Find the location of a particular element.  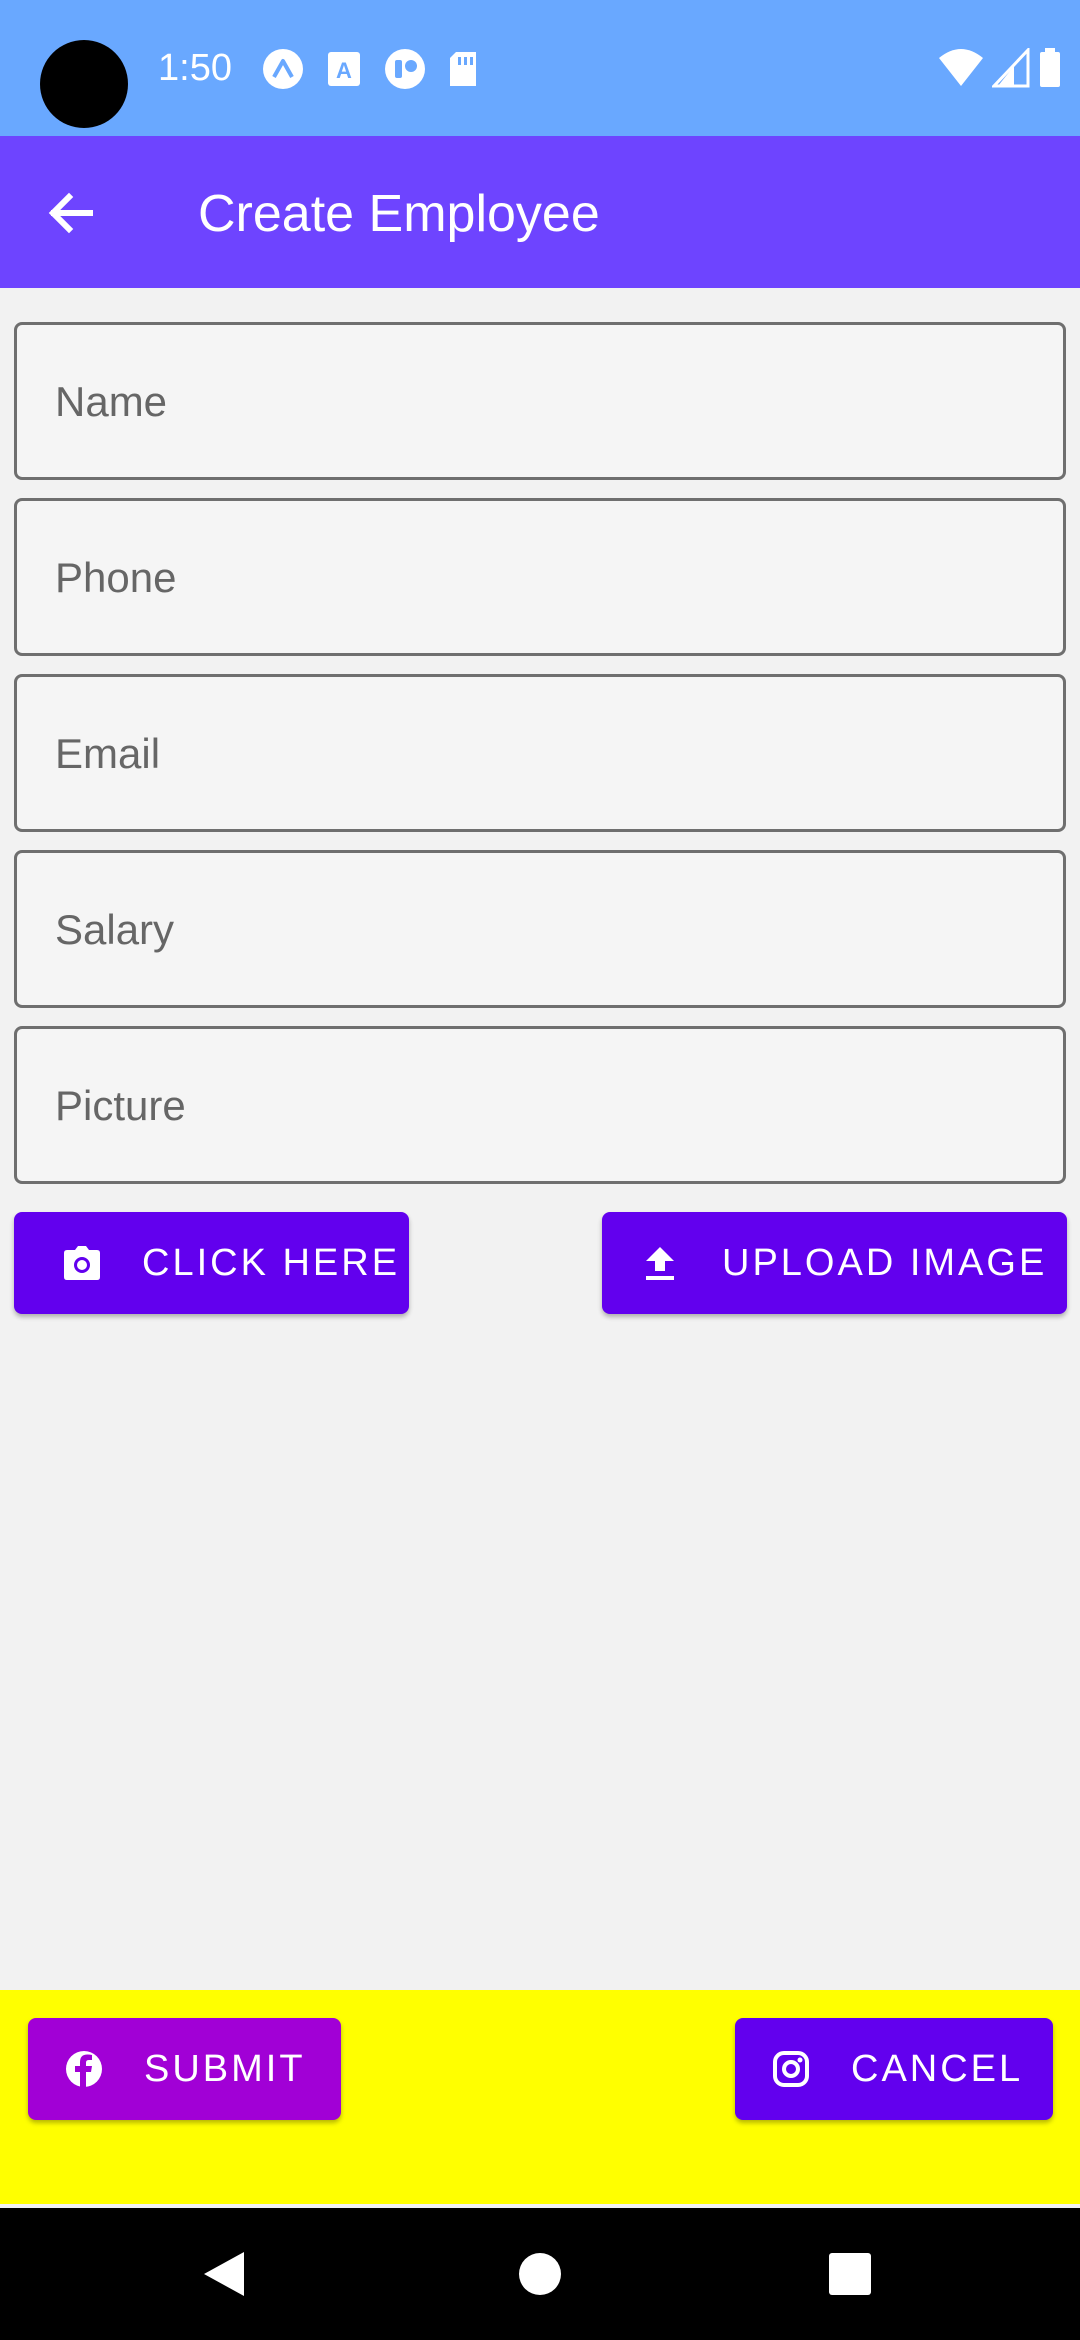

recents-square-icon is located at coordinates (850, 2274).